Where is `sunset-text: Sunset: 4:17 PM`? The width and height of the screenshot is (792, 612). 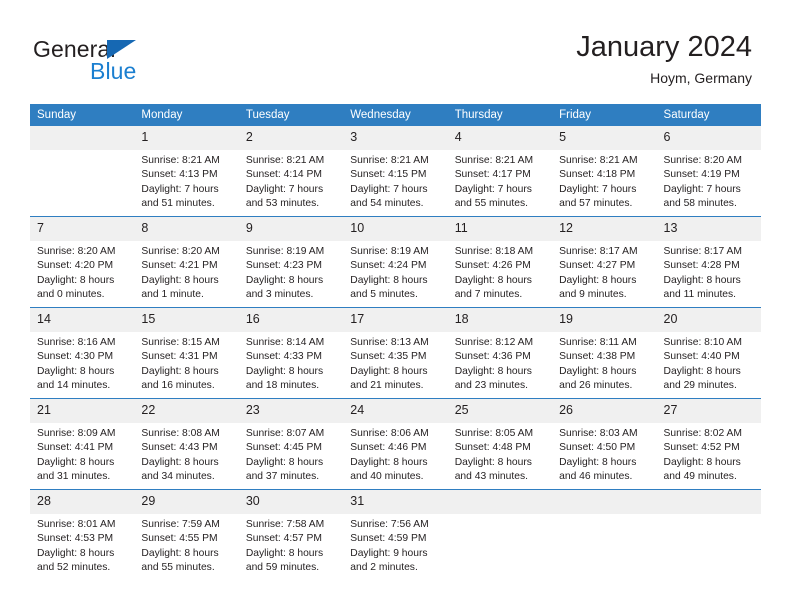 sunset-text: Sunset: 4:17 PM is located at coordinates (492, 175).